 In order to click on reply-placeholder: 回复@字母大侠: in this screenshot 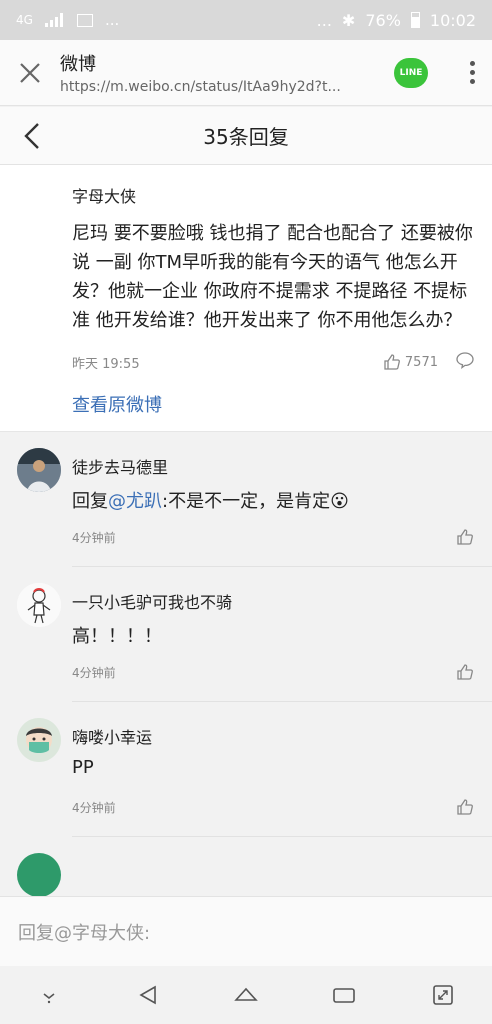, I will do `click(84, 933)`.